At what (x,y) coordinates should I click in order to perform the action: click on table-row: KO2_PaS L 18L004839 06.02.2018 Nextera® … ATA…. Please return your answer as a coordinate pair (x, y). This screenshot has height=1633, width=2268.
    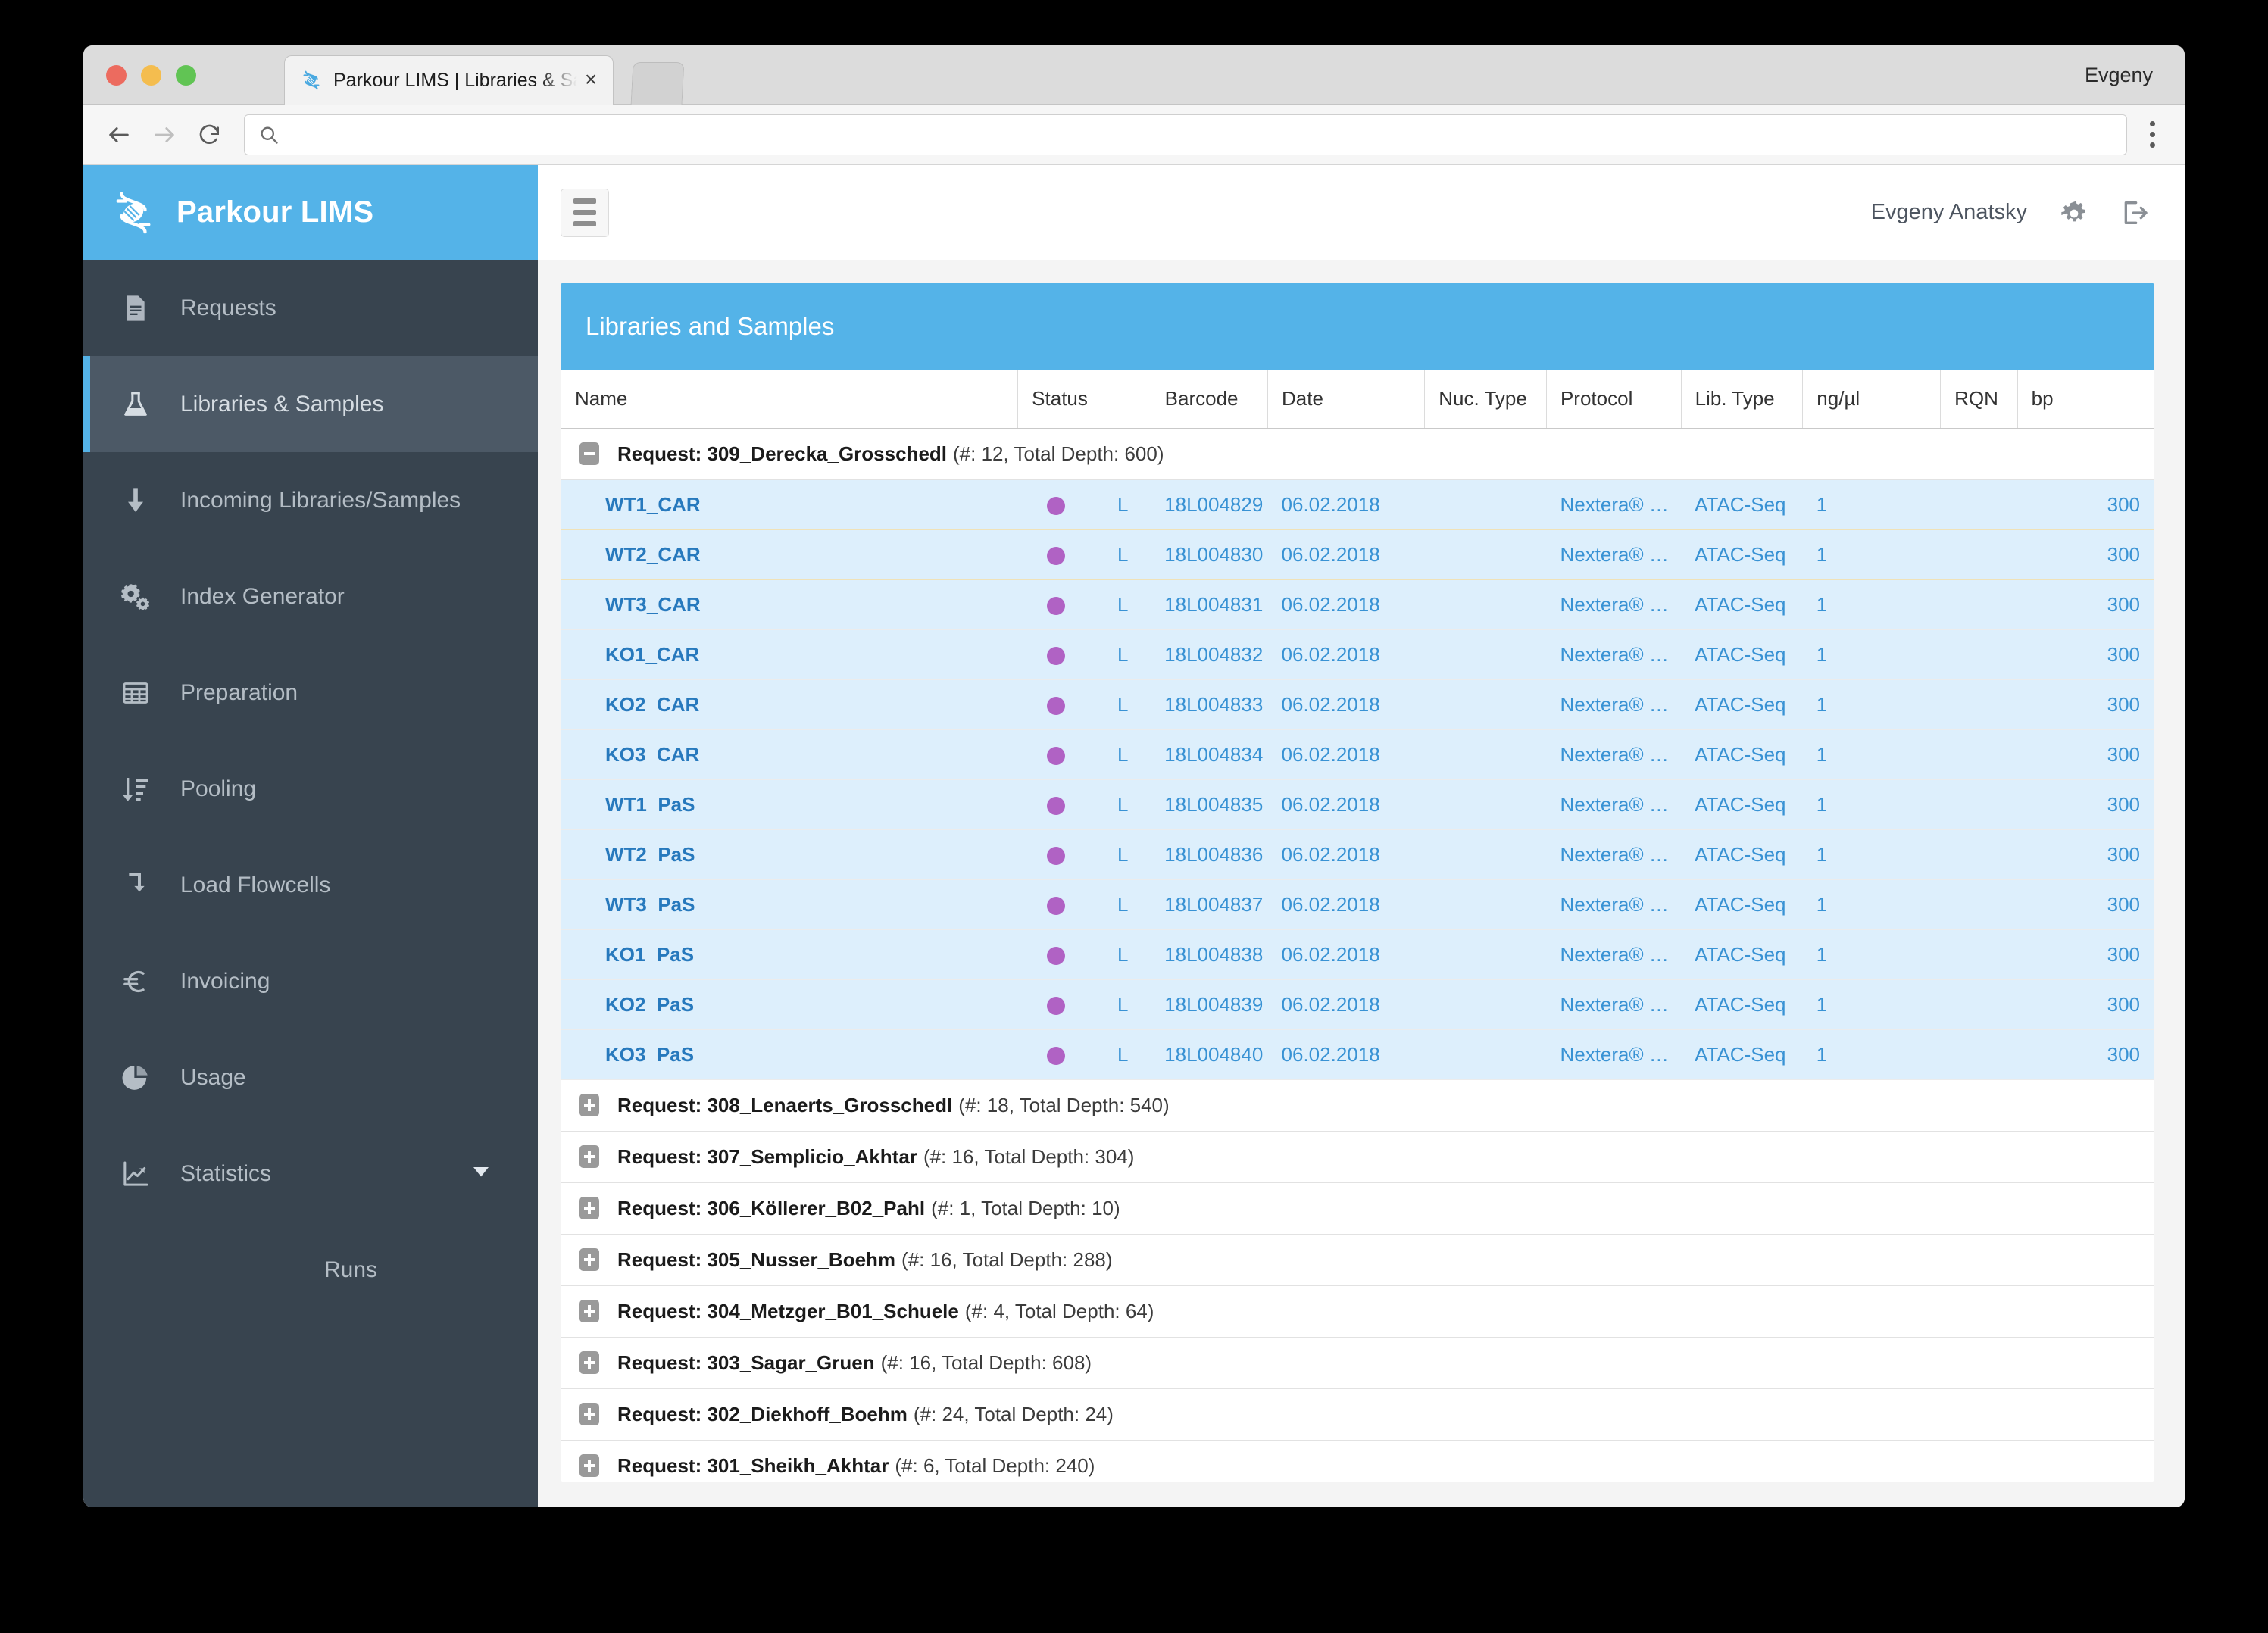
    Looking at the image, I should click on (1357, 1004).